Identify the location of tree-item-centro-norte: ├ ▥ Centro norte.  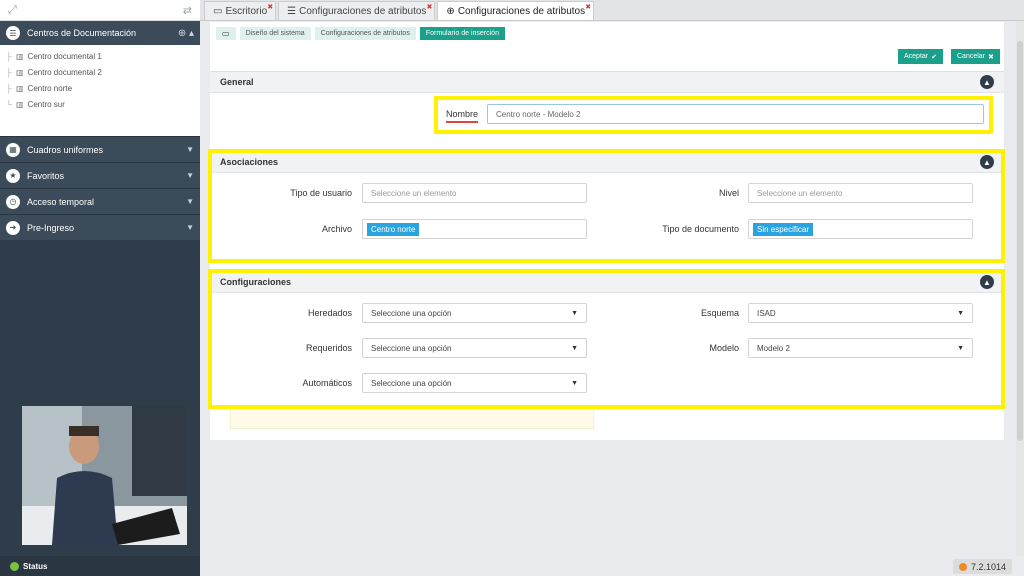
(103, 88).